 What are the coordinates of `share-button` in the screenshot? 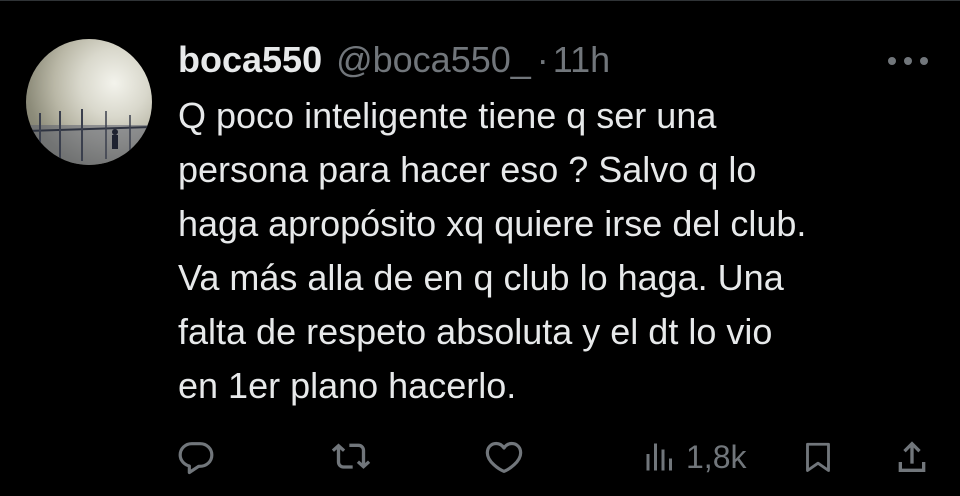 It's located at (912, 457).